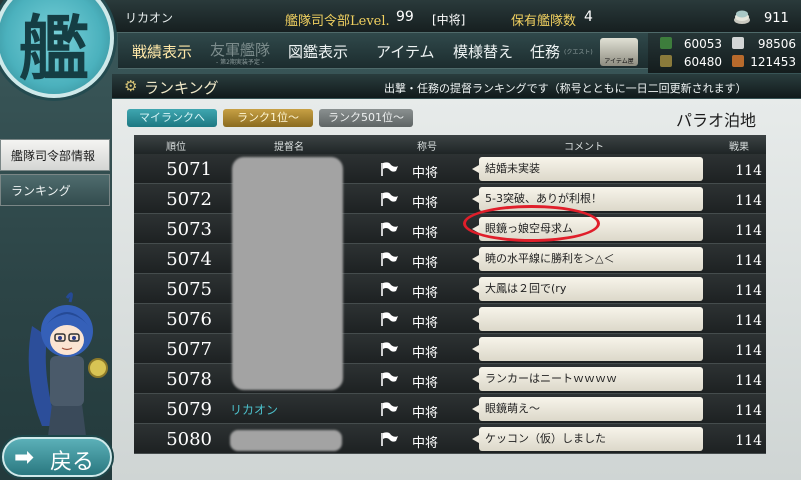 This screenshot has height=480, width=801. What do you see at coordinates (450, 289) in the screenshot?
I see `table-row: 5075 中将 大鳳は２回で(ry 114` at bounding box center [450, 289].